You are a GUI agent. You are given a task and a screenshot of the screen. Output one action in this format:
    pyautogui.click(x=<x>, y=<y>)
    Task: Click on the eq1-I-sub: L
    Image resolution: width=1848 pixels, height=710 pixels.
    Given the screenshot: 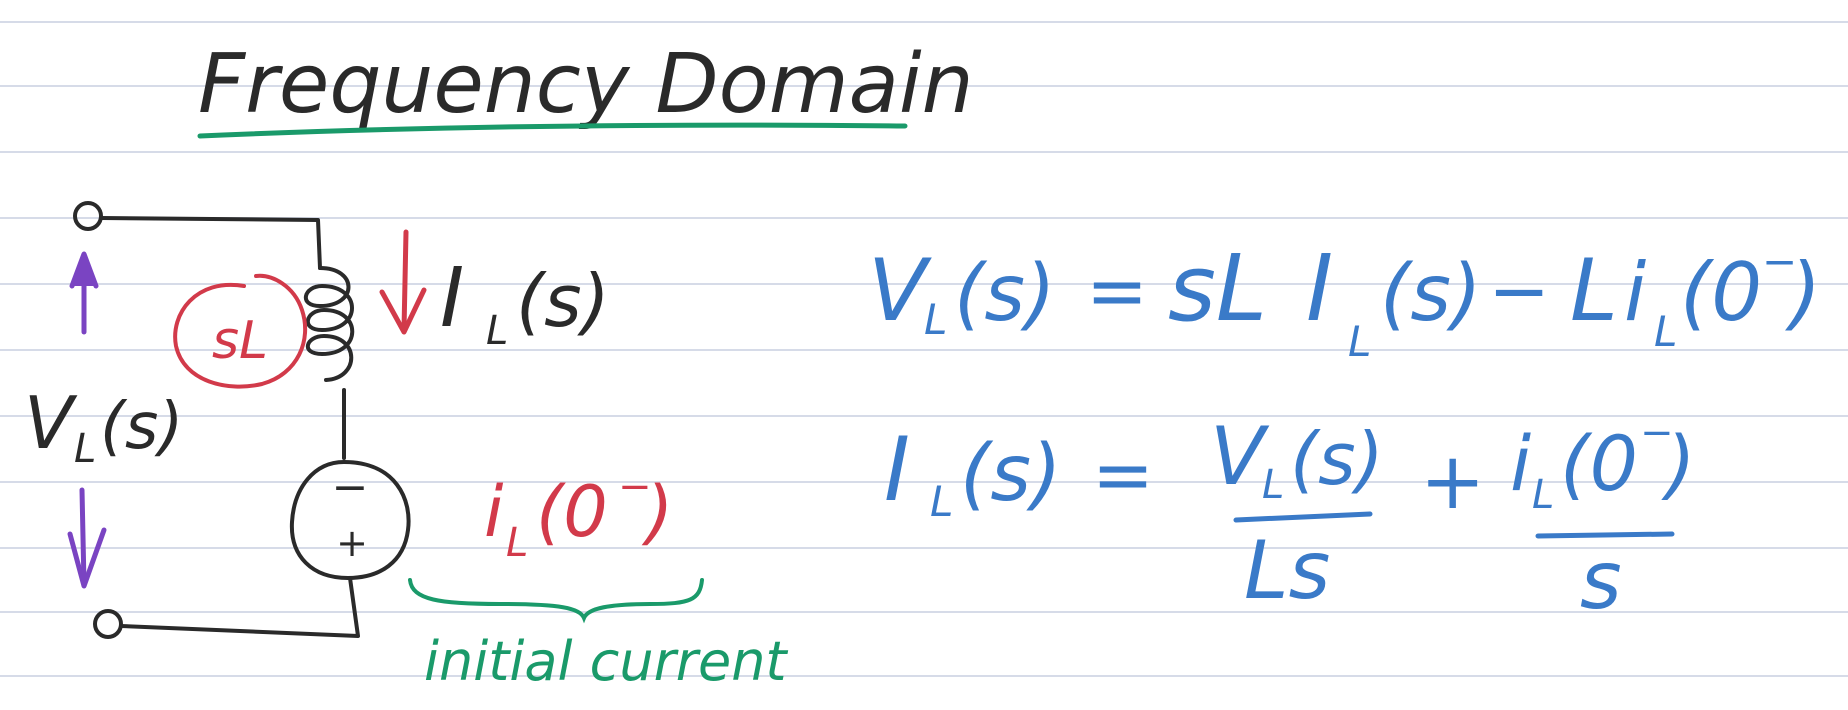 What is the action you would take?
    pyautogui.click(x=1359, y=341)
    